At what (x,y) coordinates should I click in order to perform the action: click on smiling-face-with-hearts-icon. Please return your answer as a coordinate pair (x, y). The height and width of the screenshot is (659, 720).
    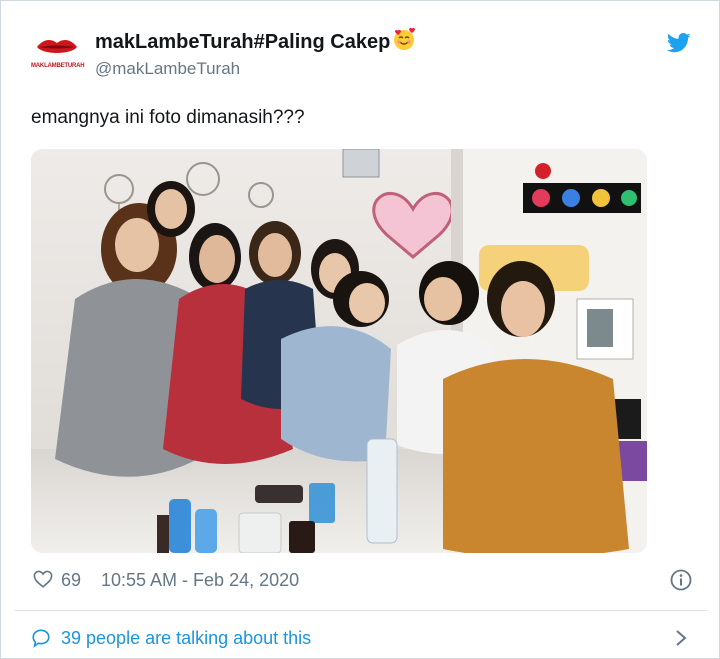
    Looking at the image, I should click on (405, 38).